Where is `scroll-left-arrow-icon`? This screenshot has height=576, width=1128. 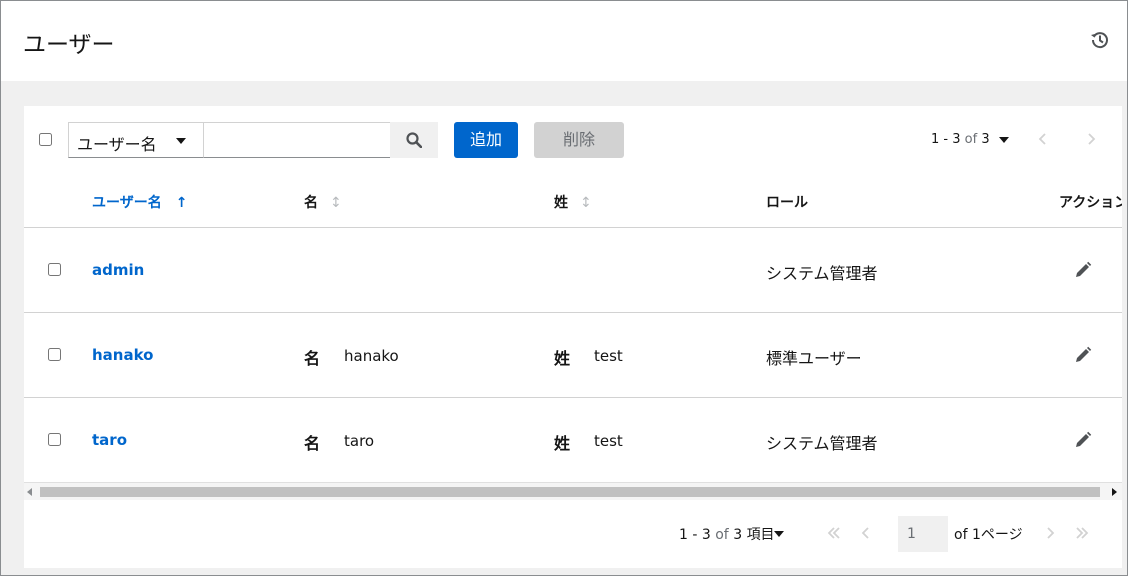 scroll-left-arrow-icon is located at coordinates (29, 492).